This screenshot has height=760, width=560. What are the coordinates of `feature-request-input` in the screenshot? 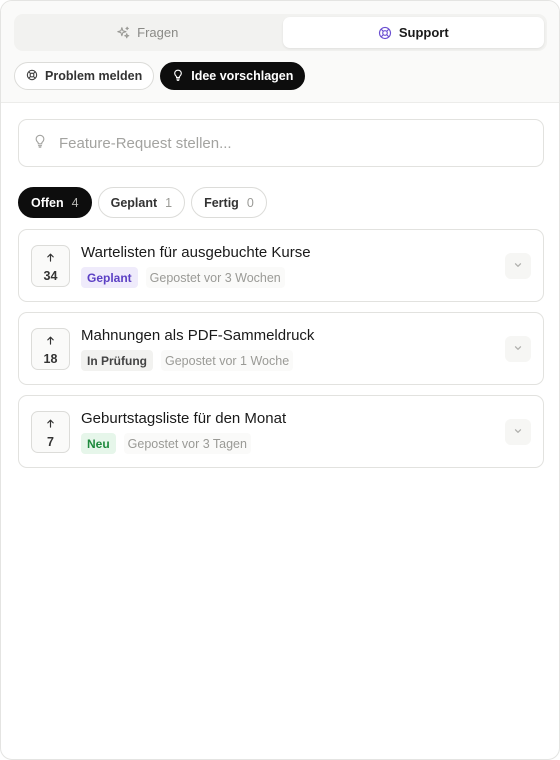 It's located at (279, 143).